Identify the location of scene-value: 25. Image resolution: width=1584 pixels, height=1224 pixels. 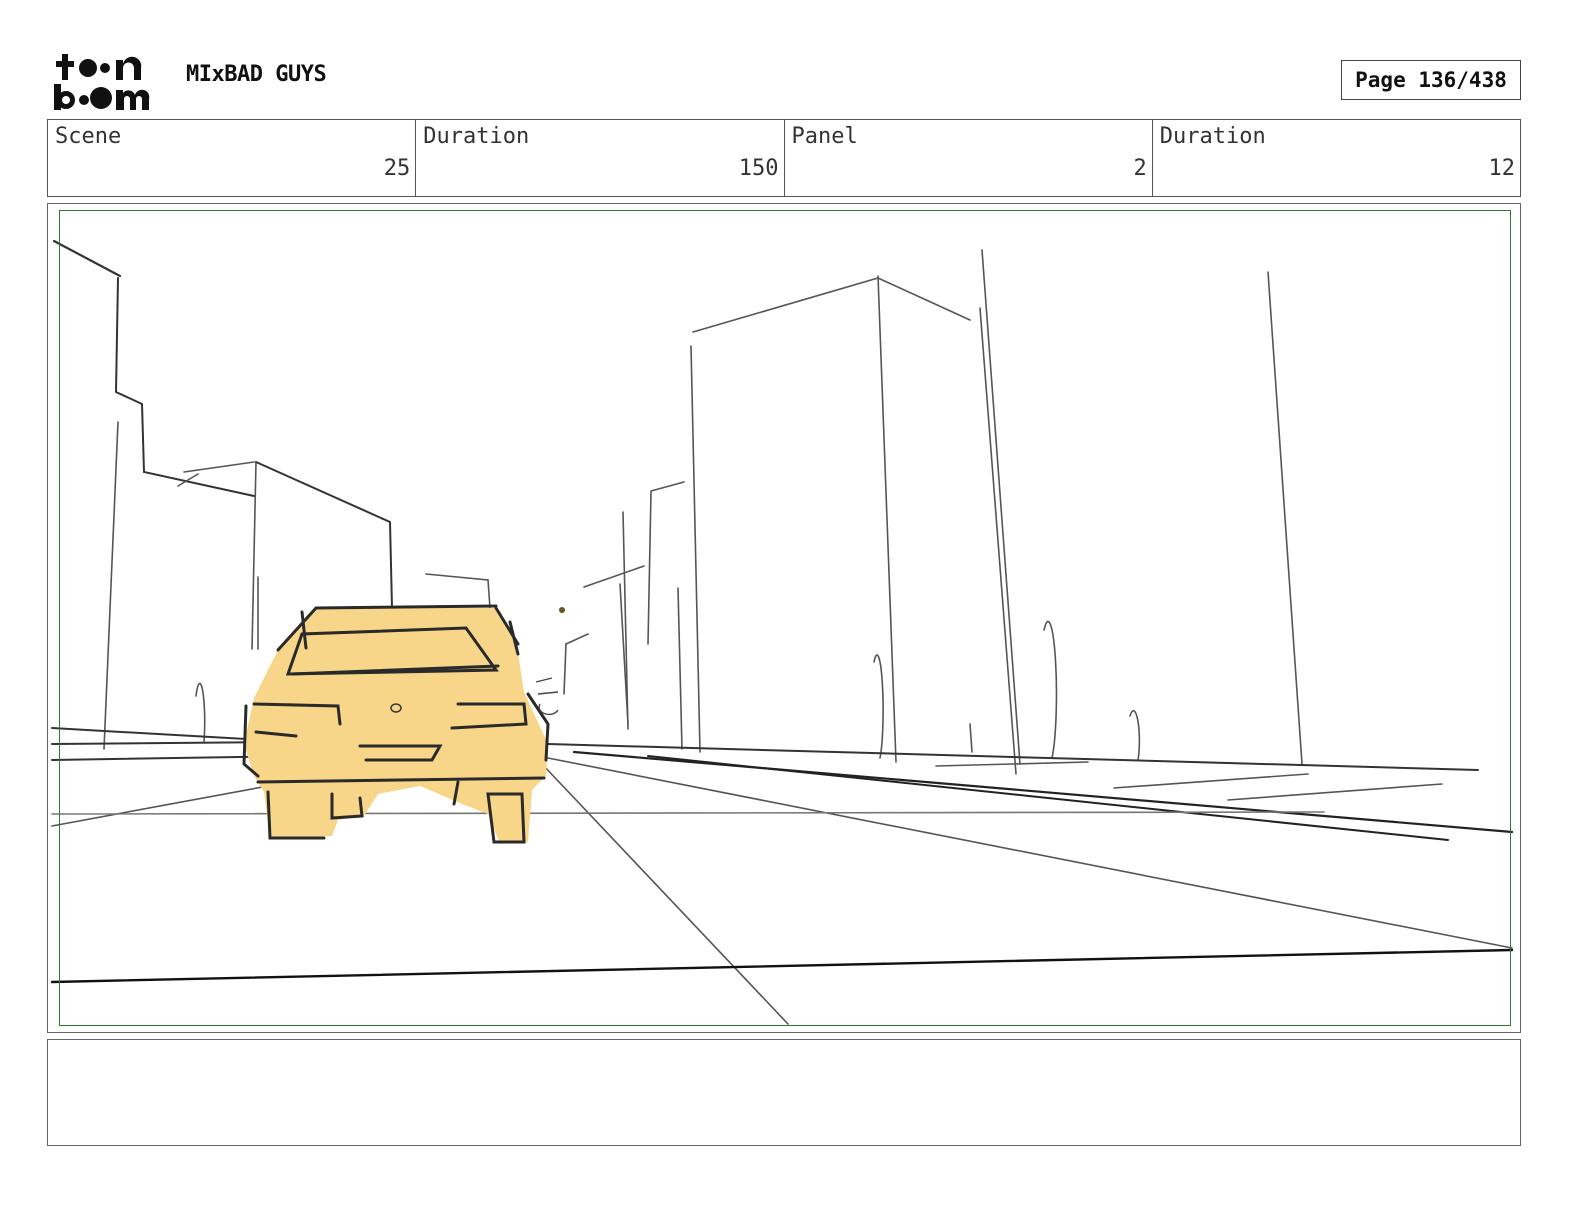
(397, 168).